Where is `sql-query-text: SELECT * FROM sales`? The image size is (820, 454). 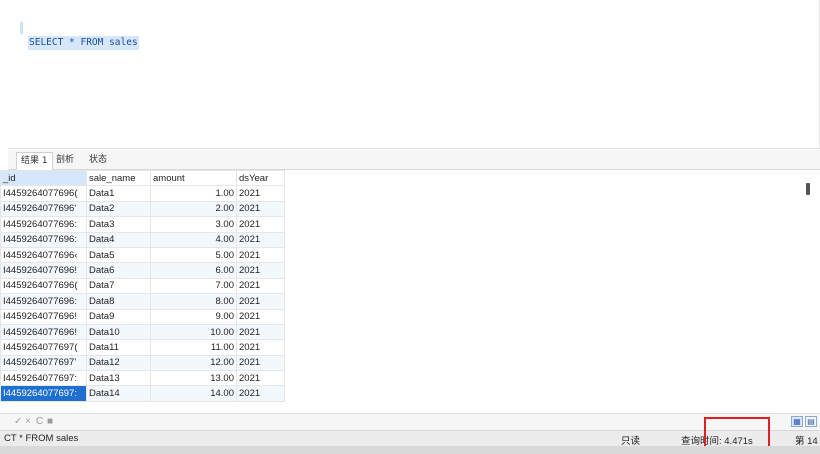
sql-query-text: SELECT * FROM sales is located at coordinates (83, 43).